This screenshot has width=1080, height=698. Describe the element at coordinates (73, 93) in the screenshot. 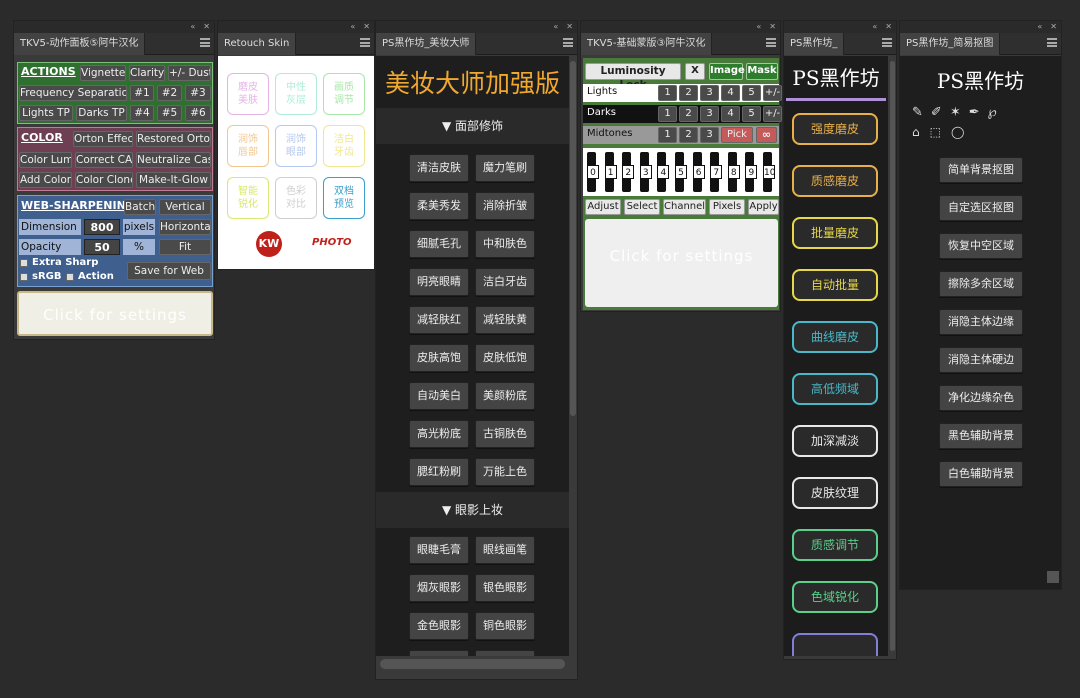

I see `frequency-separation-button: Frequency Separation` at that location.